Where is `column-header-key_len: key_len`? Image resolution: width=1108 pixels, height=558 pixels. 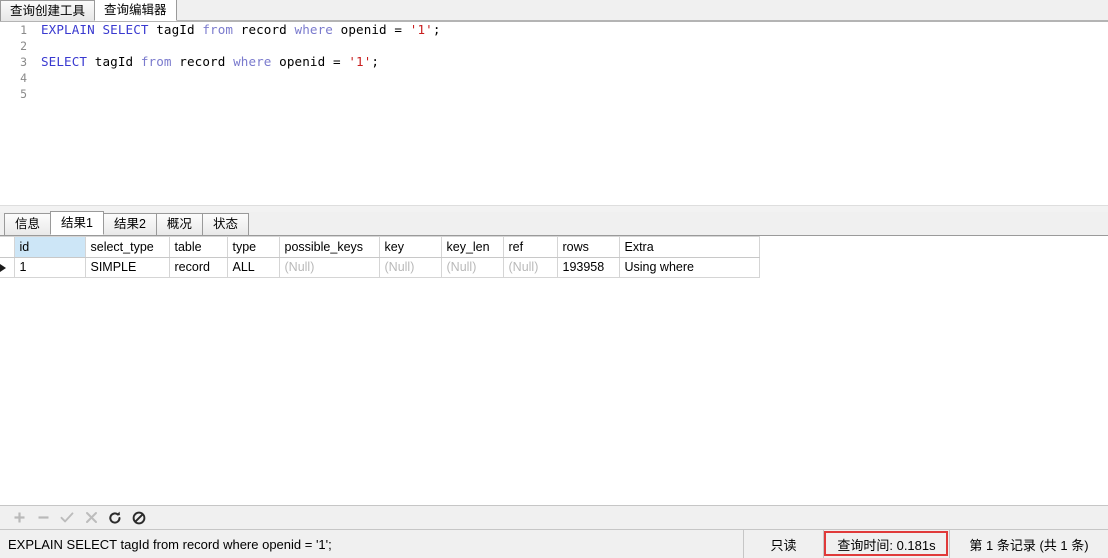 column-header-key_len: key_len is located at coordinates (472, 247).